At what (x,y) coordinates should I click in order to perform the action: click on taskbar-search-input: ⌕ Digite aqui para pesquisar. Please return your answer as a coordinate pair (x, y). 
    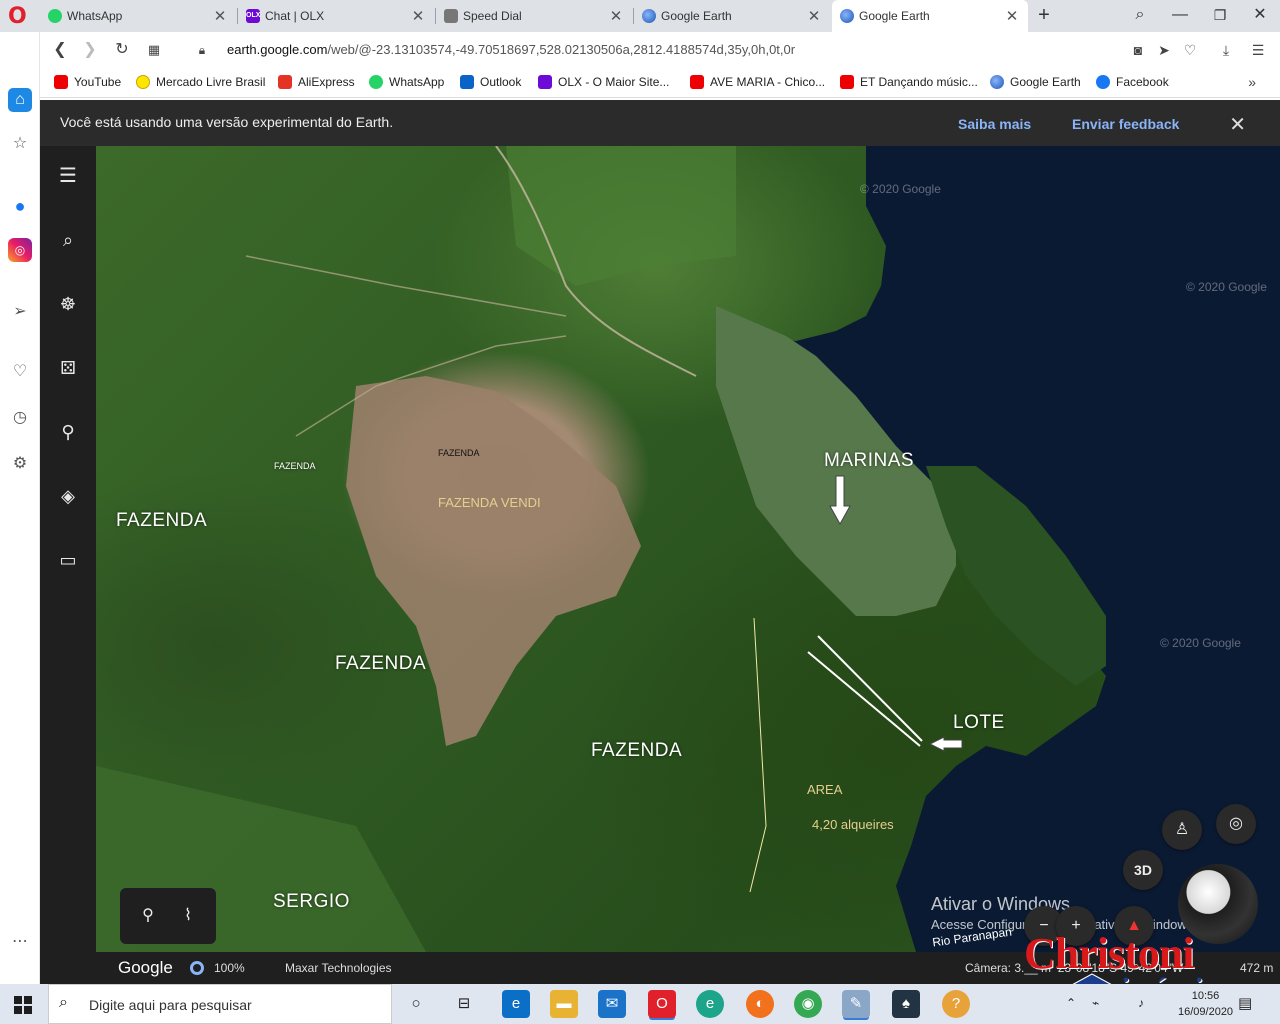
    Looking at the image, I should click on (220, 1004).